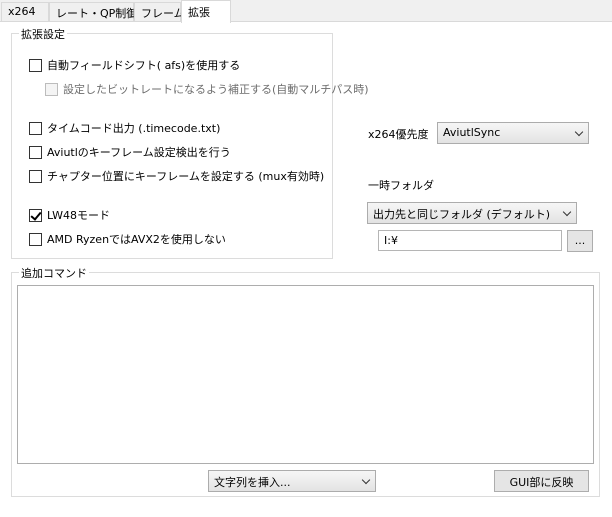 This screenshot has height=517, width=612. I want to click on ryzen-avx2-checkbox: AMD RyzenではAVX2を使用しない, so click(127, 239).